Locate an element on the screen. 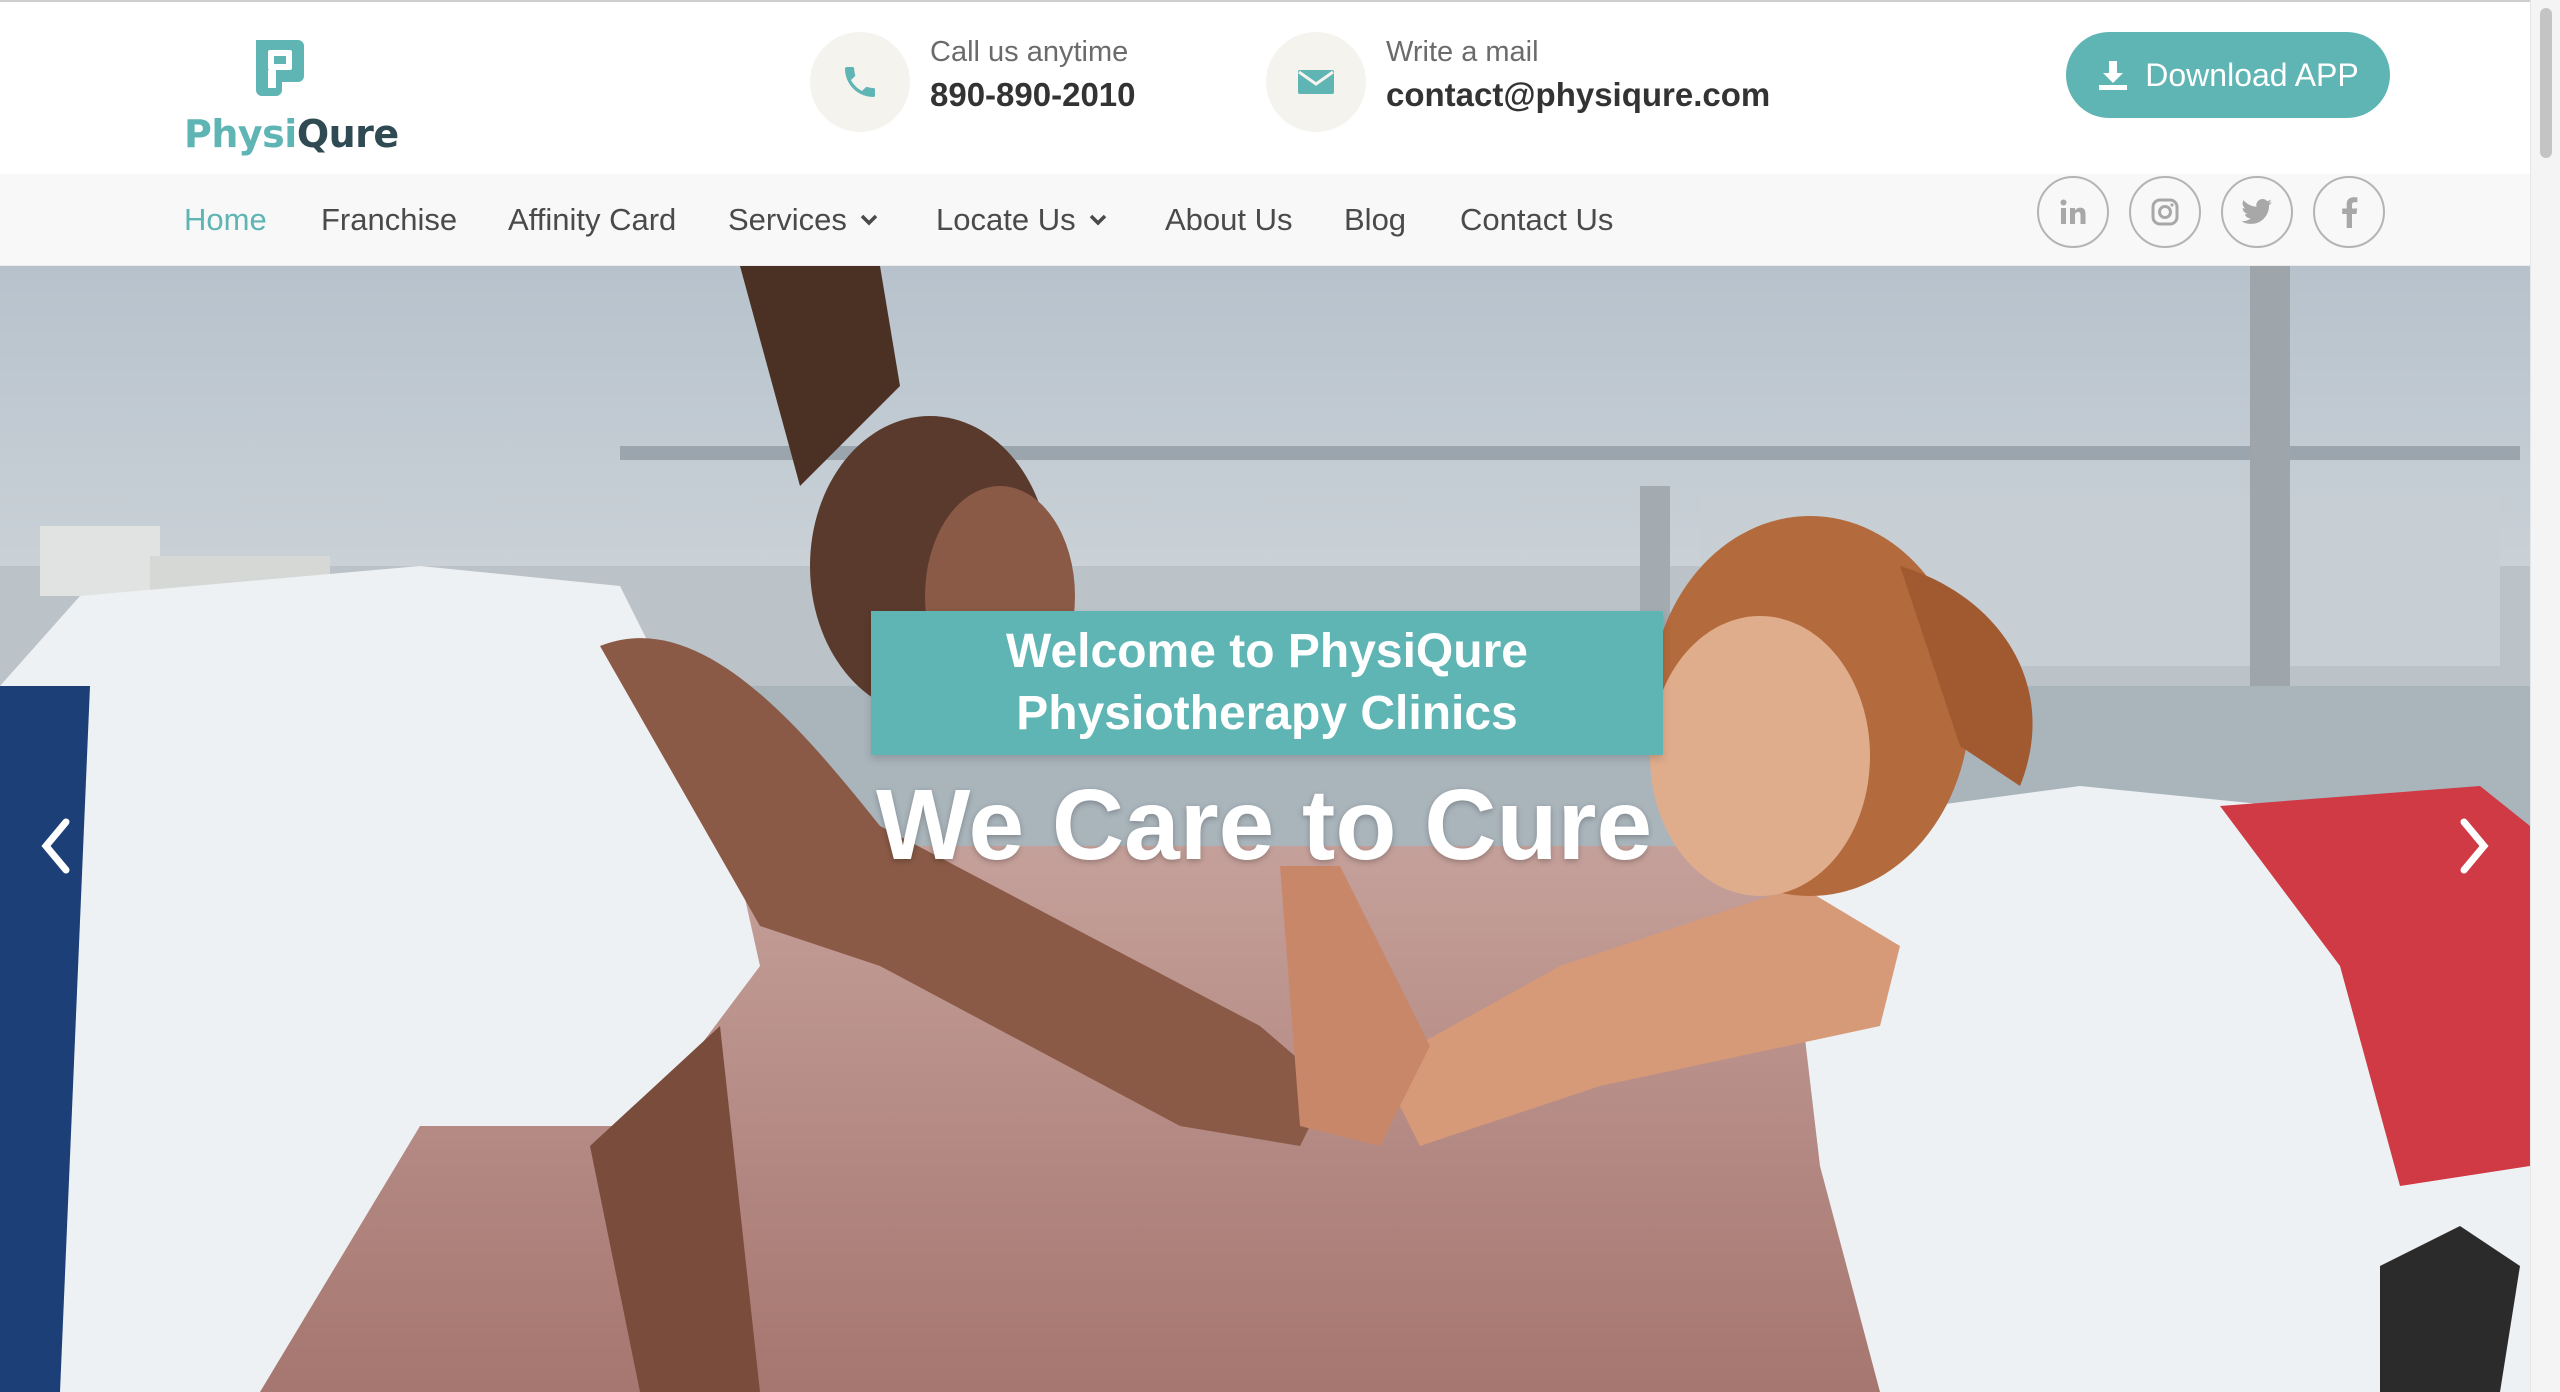  nav-item-franchise: Franchise is located at coordinates (389, 220).